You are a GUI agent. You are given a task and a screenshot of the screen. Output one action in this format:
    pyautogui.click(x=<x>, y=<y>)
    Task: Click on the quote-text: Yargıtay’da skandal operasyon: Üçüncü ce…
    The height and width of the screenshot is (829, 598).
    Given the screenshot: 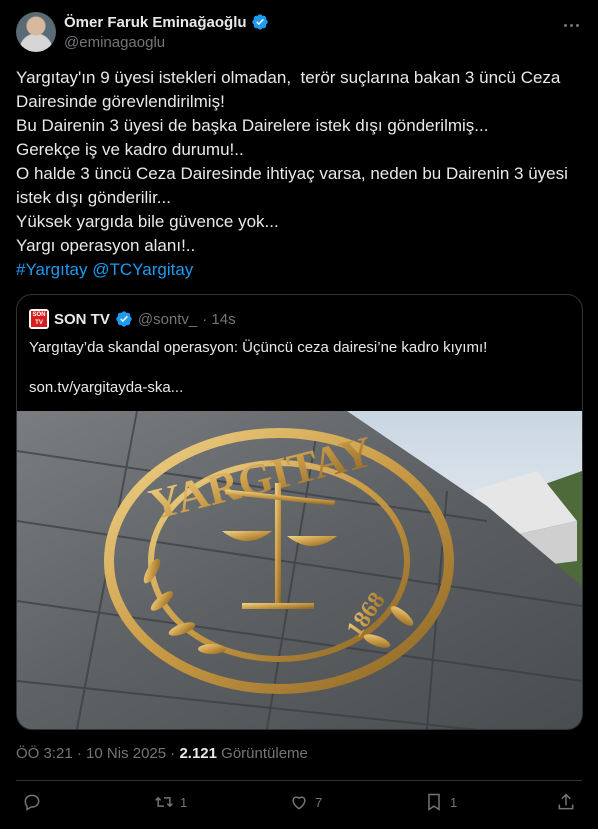 What is the action you would take?
    pyautogui.click(x=258, y=347)
    